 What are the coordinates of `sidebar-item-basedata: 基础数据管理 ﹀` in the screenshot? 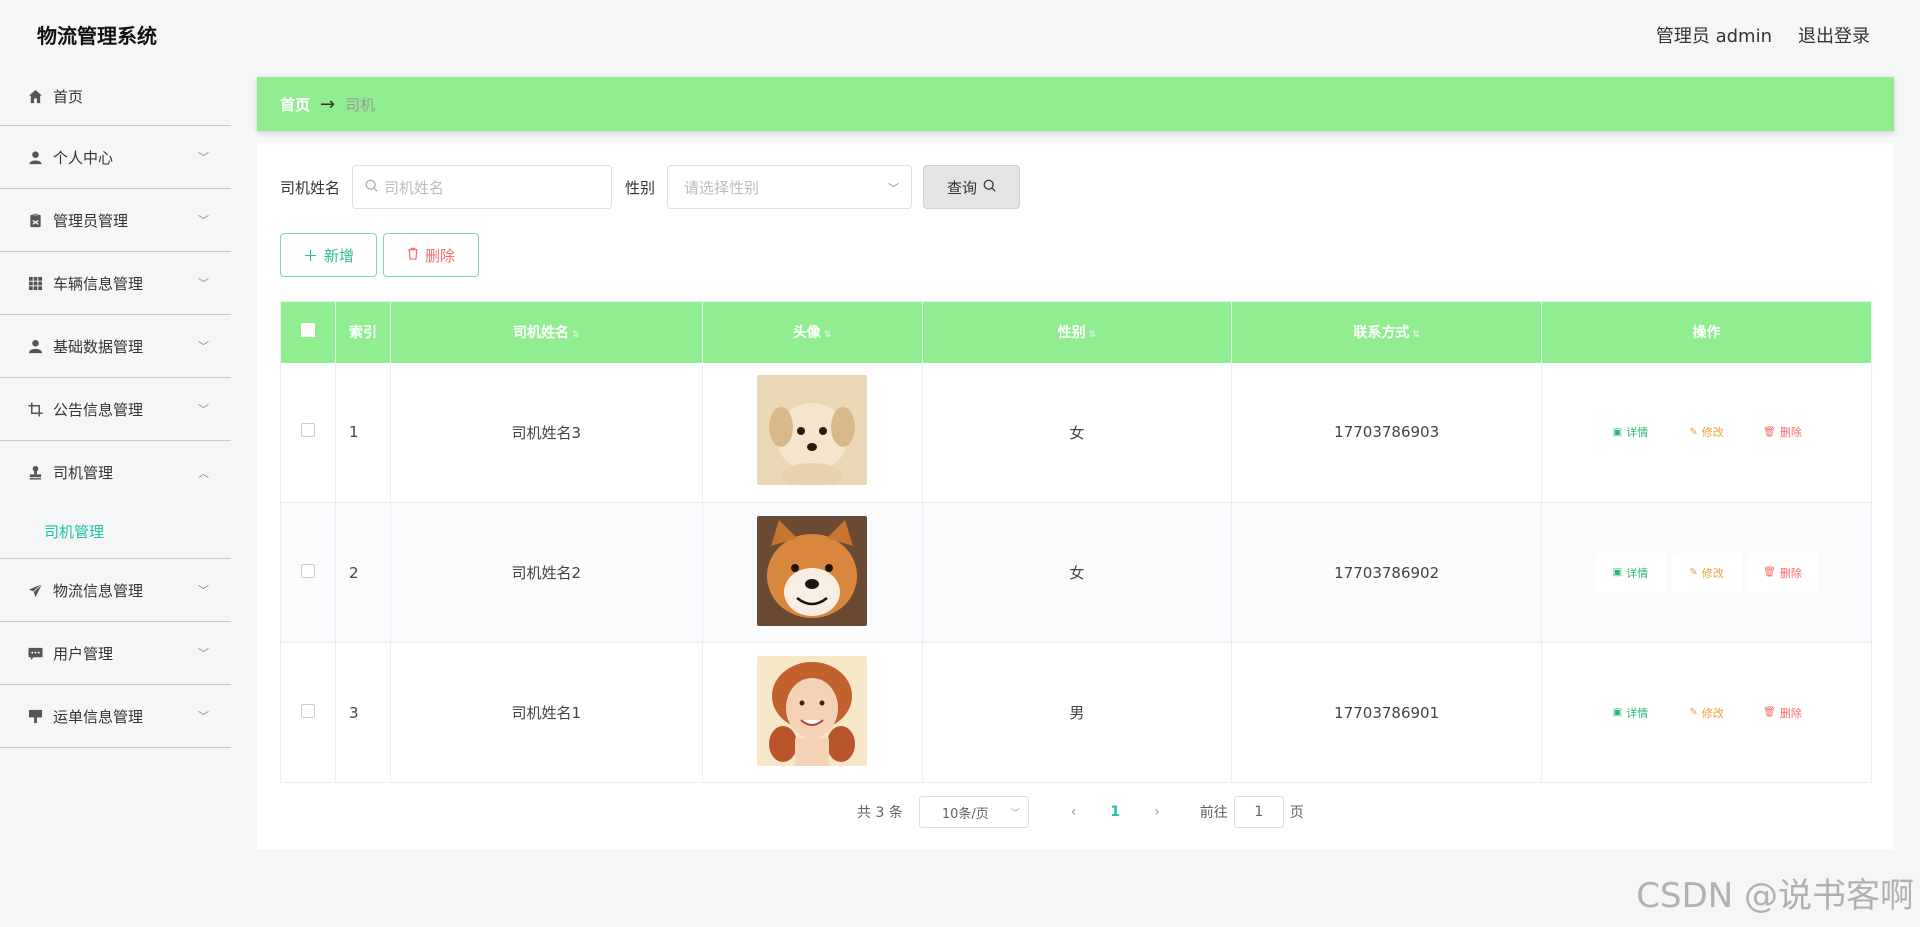 It's located at (115, 346).